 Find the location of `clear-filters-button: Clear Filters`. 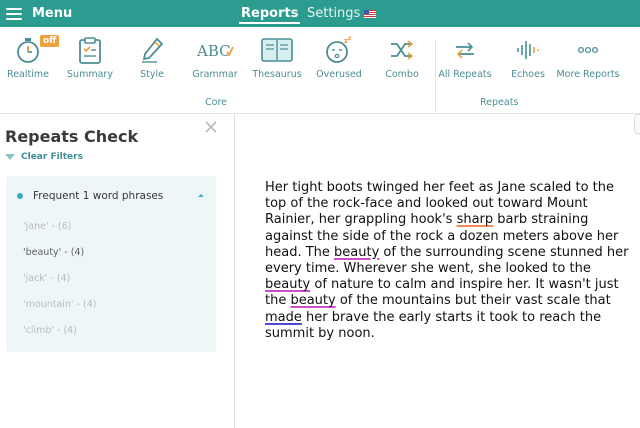

clear-filters-button: Clear Filters is located at coordinates (44, 157).